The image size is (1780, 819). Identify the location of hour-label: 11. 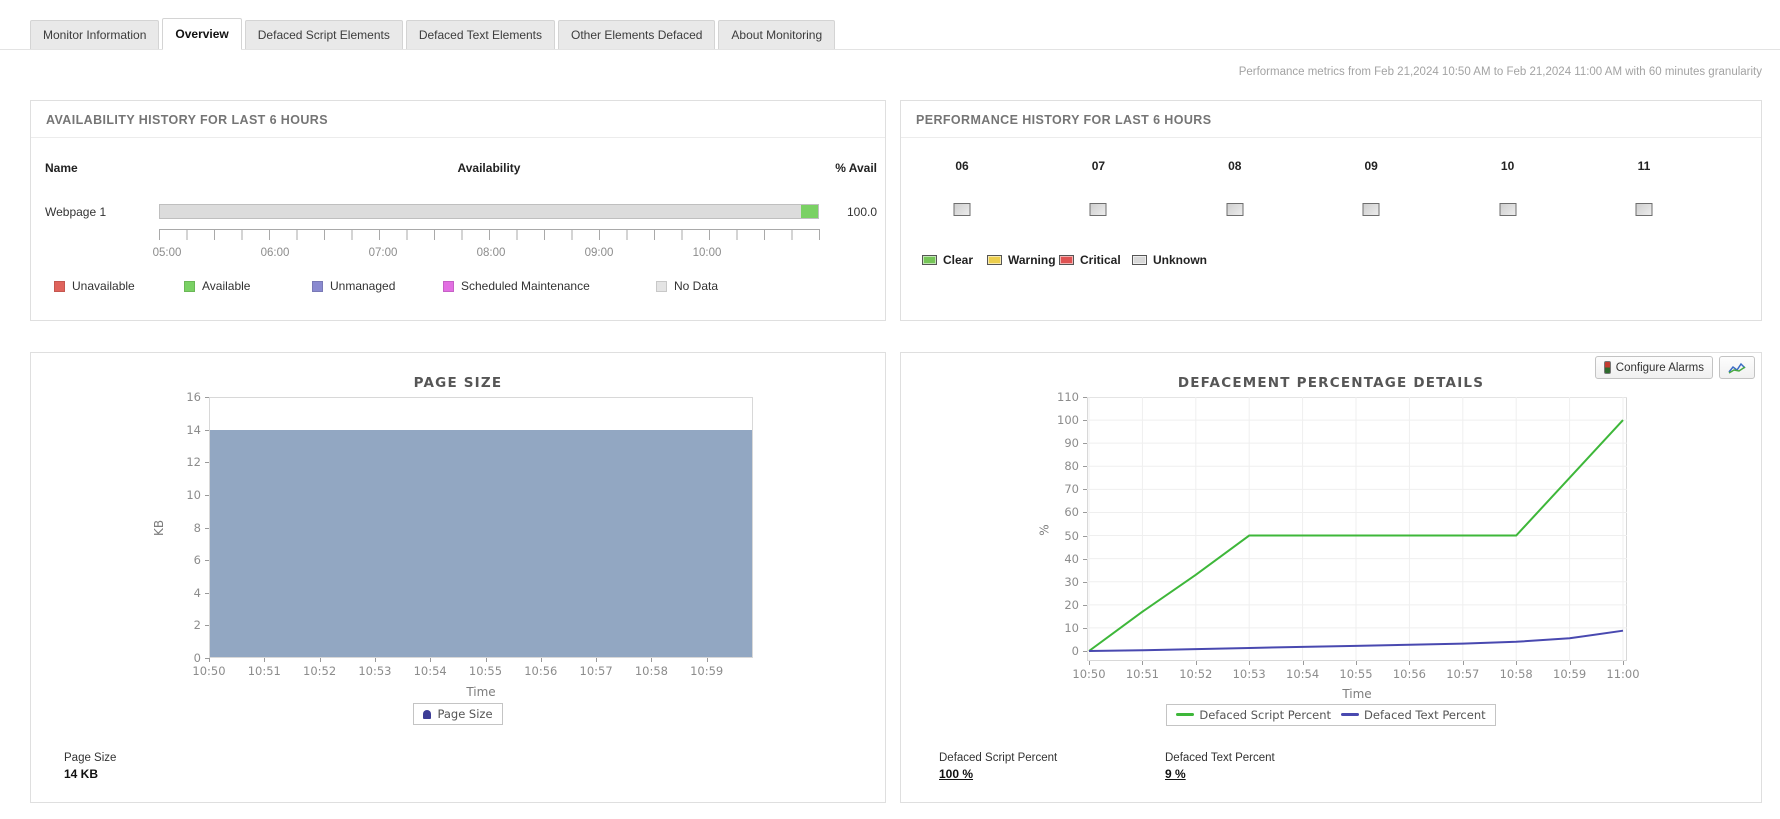
(1644, 166).